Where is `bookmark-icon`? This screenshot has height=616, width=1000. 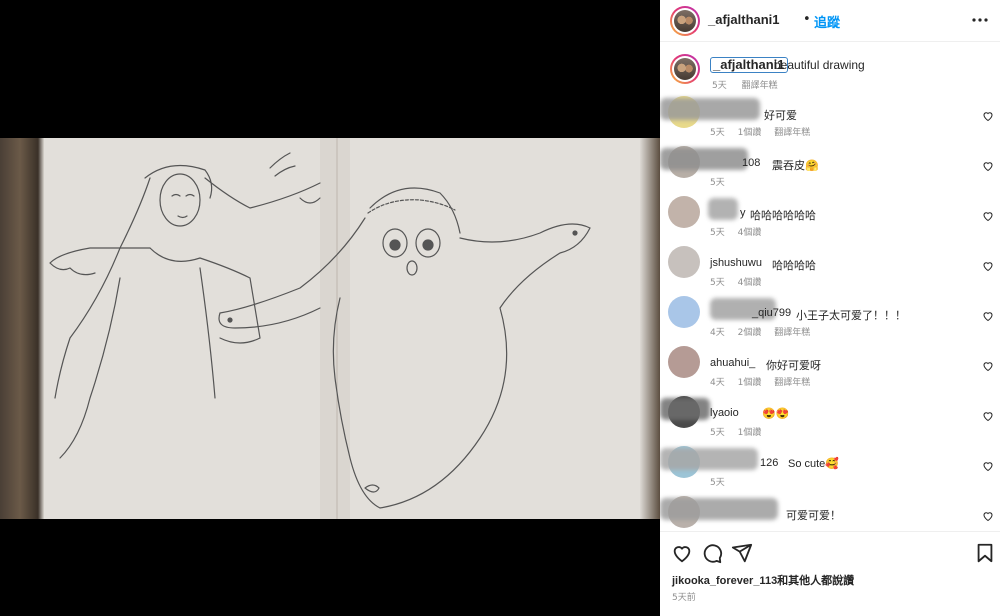
bookmark-icon is located at coordinates (985, 553).